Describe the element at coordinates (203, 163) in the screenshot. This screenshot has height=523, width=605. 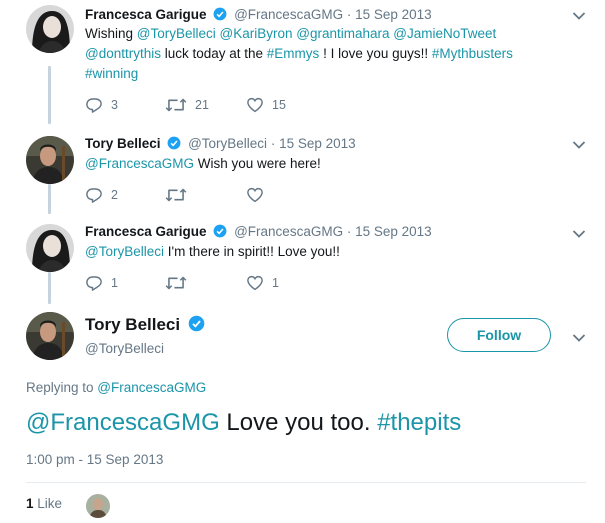
I see `tweet-text: @FrancescaGMG Wish you were here!` at that location.